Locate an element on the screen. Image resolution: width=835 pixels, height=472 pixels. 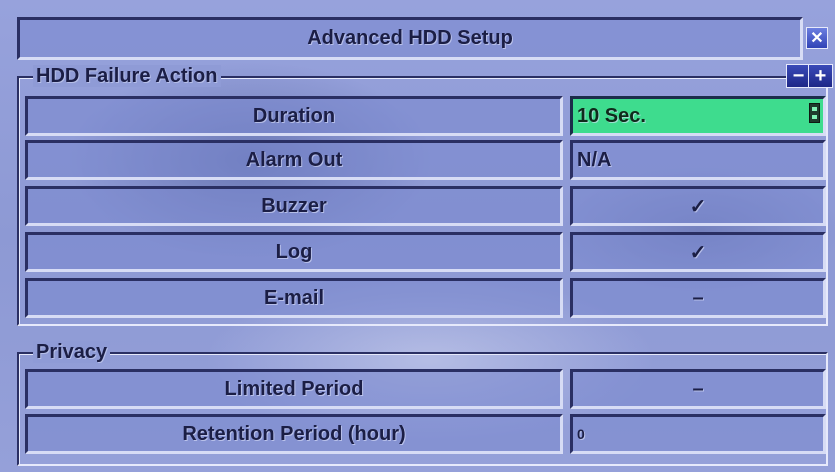
spinner-icon is located at coordinates (814, 113).